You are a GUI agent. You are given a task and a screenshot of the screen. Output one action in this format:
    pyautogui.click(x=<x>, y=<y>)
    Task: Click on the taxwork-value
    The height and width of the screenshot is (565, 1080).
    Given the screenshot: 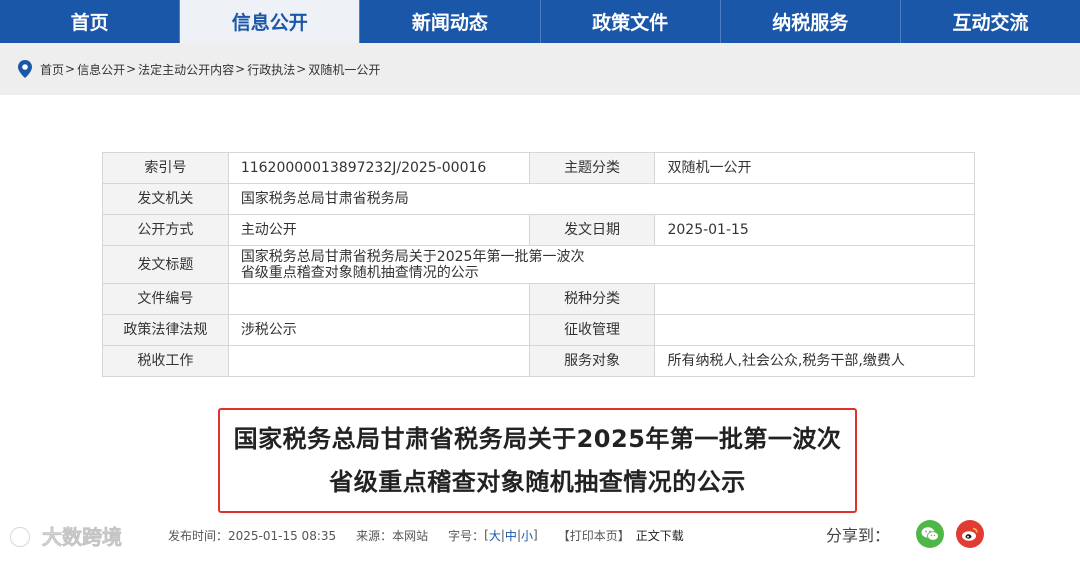 What is the action you would take?
    pyautogui.click(x=378, y=361)
    